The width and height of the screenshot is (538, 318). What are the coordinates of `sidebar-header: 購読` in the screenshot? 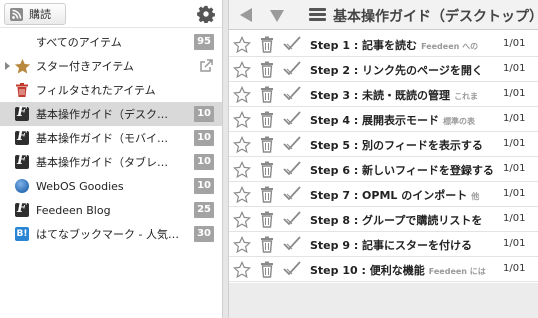 It's located at (111, 14).